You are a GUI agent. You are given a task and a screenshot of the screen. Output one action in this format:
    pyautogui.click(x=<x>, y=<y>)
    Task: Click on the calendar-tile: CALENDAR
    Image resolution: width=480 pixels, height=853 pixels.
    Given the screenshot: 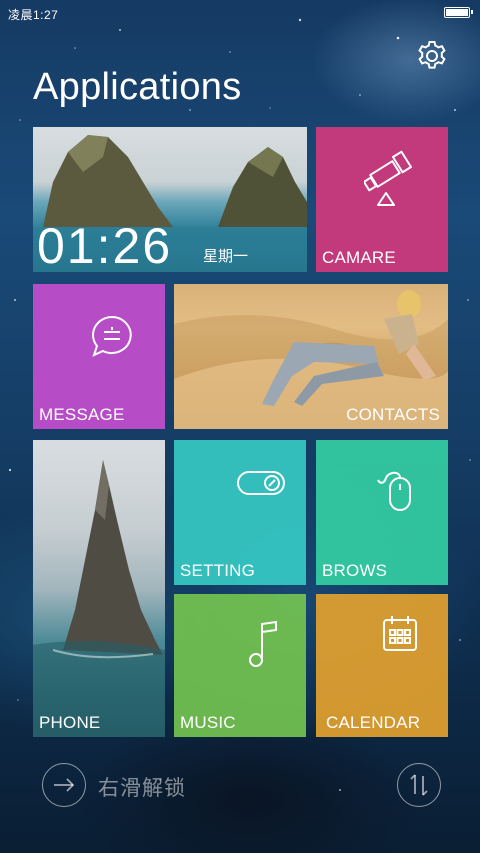 What is the action you would take?
    pyautogui.click(x=382, y=665)
    